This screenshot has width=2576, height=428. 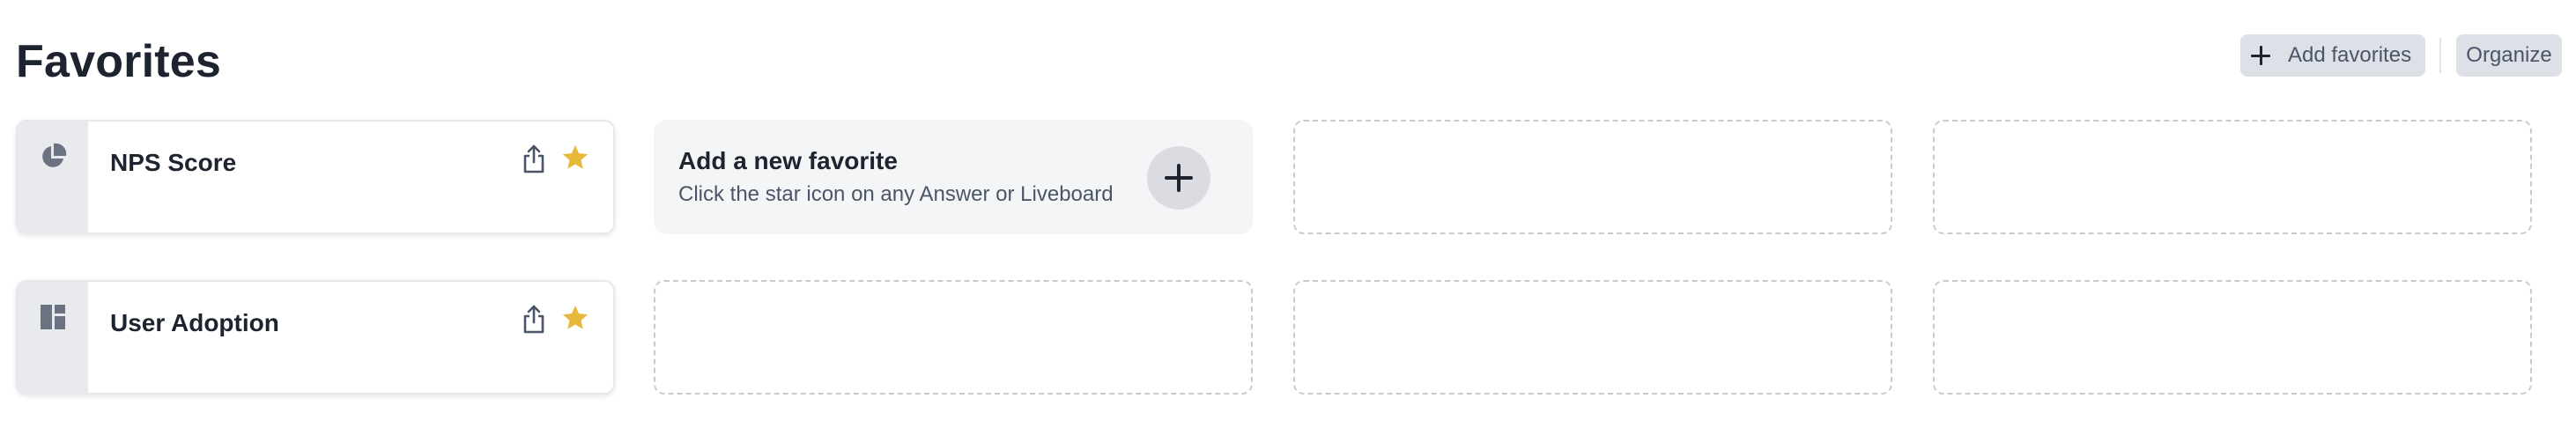 What do you see at coordinates (316, 337) in the screenshot?
I see `favorite-card-user-adoption: User Adoption` at bounding box center [316, 337].